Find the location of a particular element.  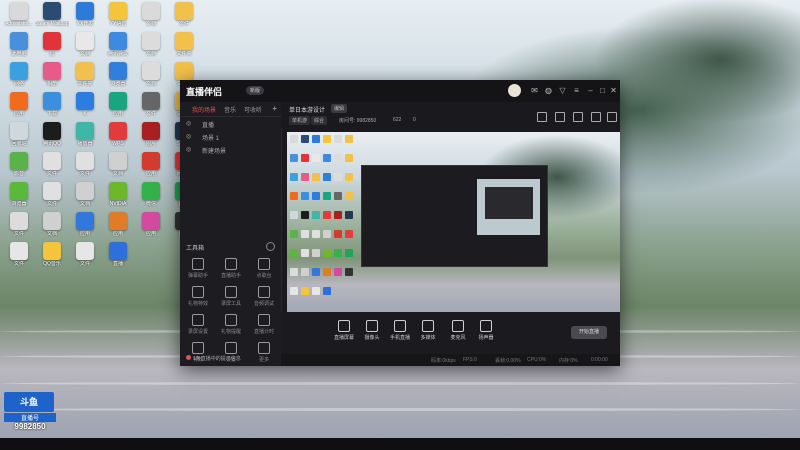

desktop-icon: 此电脑 is located at coordinates (19, 44).